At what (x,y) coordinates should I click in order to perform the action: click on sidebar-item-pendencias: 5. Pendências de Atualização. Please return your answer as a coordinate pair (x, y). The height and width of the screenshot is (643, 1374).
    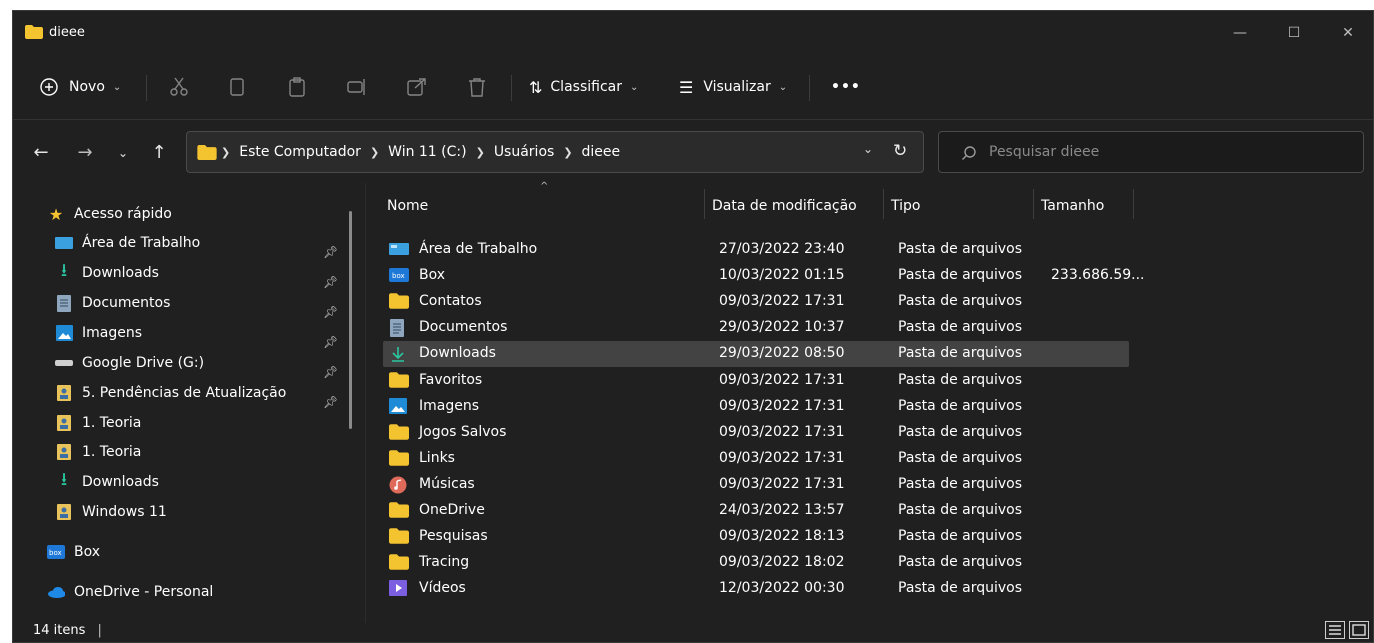
    Looking at the image, I should click on (170, 393).